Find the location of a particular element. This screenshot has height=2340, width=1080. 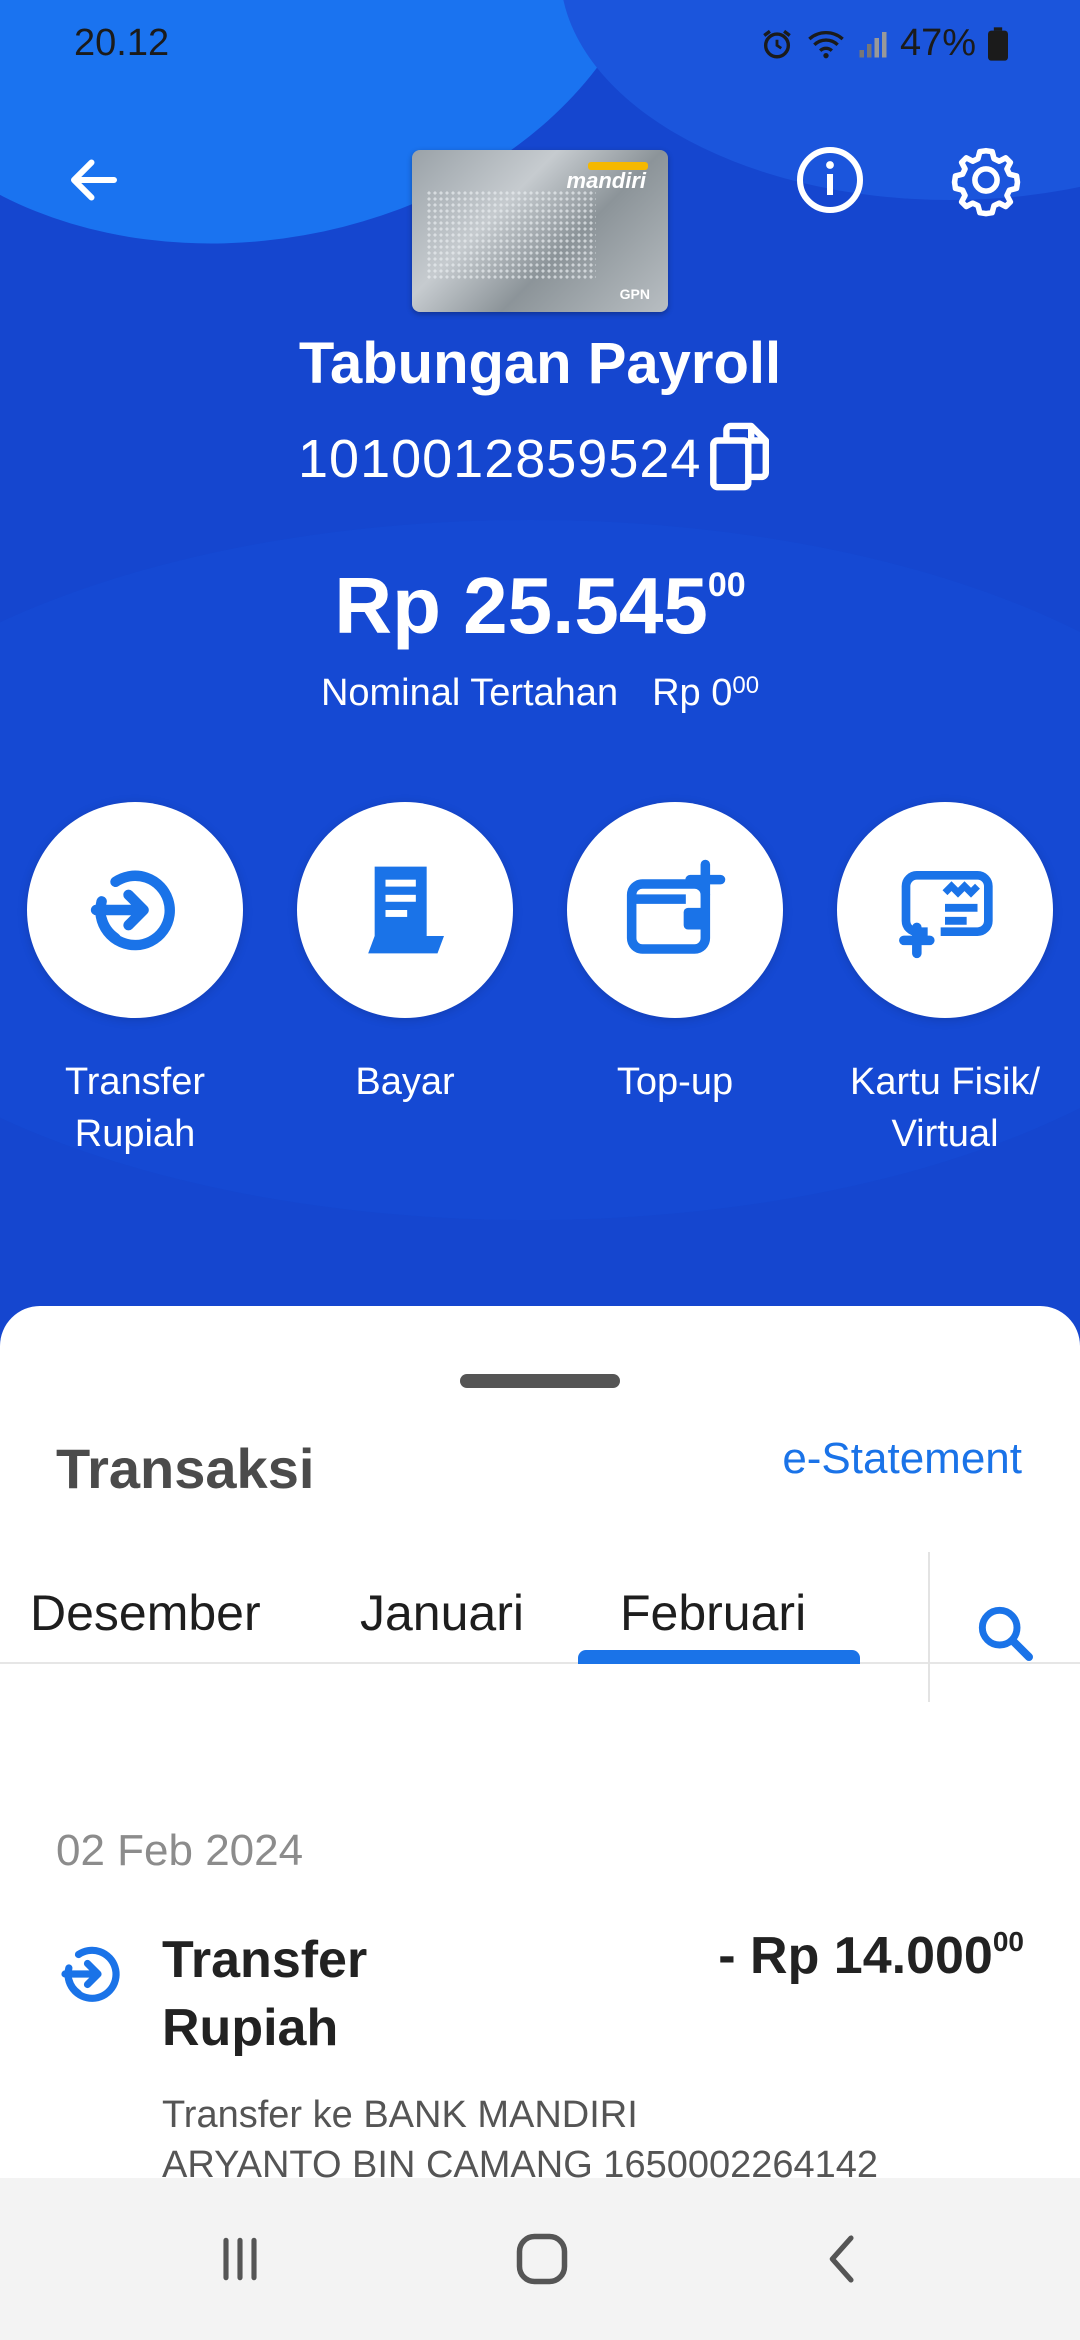

search-icon is located at coordinates (1005, 1633).